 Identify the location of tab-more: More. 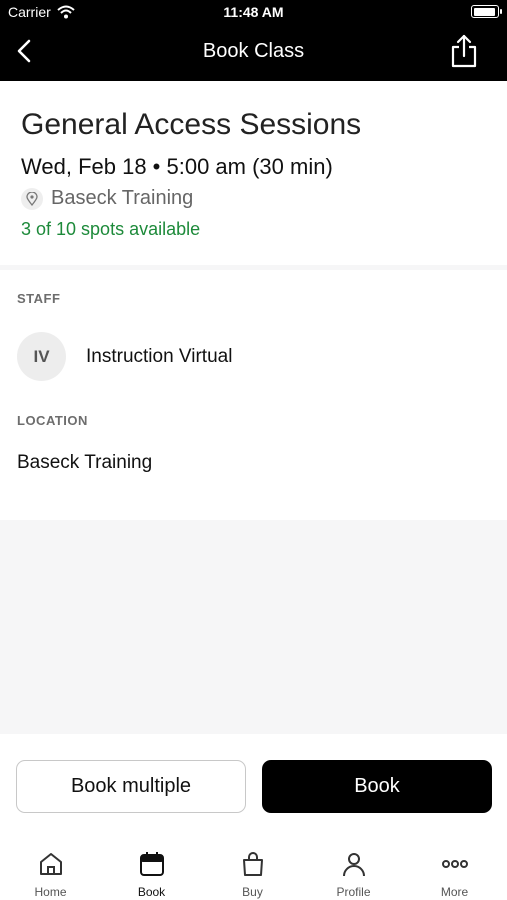
(454, 864).